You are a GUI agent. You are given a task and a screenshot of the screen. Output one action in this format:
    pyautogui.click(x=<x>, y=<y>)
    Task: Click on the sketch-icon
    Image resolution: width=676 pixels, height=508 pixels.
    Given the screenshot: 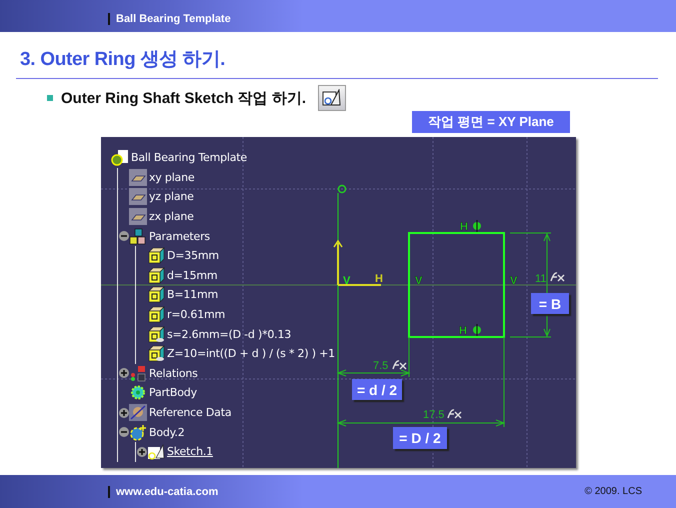 What is the action you would take?
    pyautogui.click(x=156, y=451)
    